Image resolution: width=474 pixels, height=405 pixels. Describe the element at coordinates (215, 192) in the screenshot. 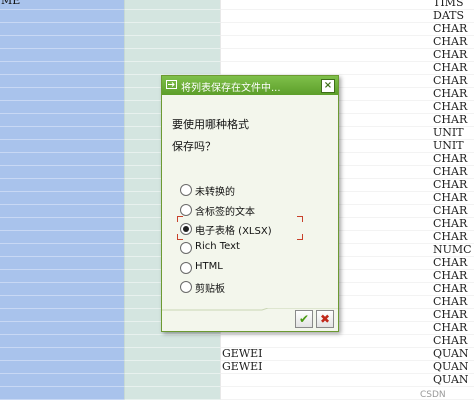

I see `option-label: 未转换的` at that location.